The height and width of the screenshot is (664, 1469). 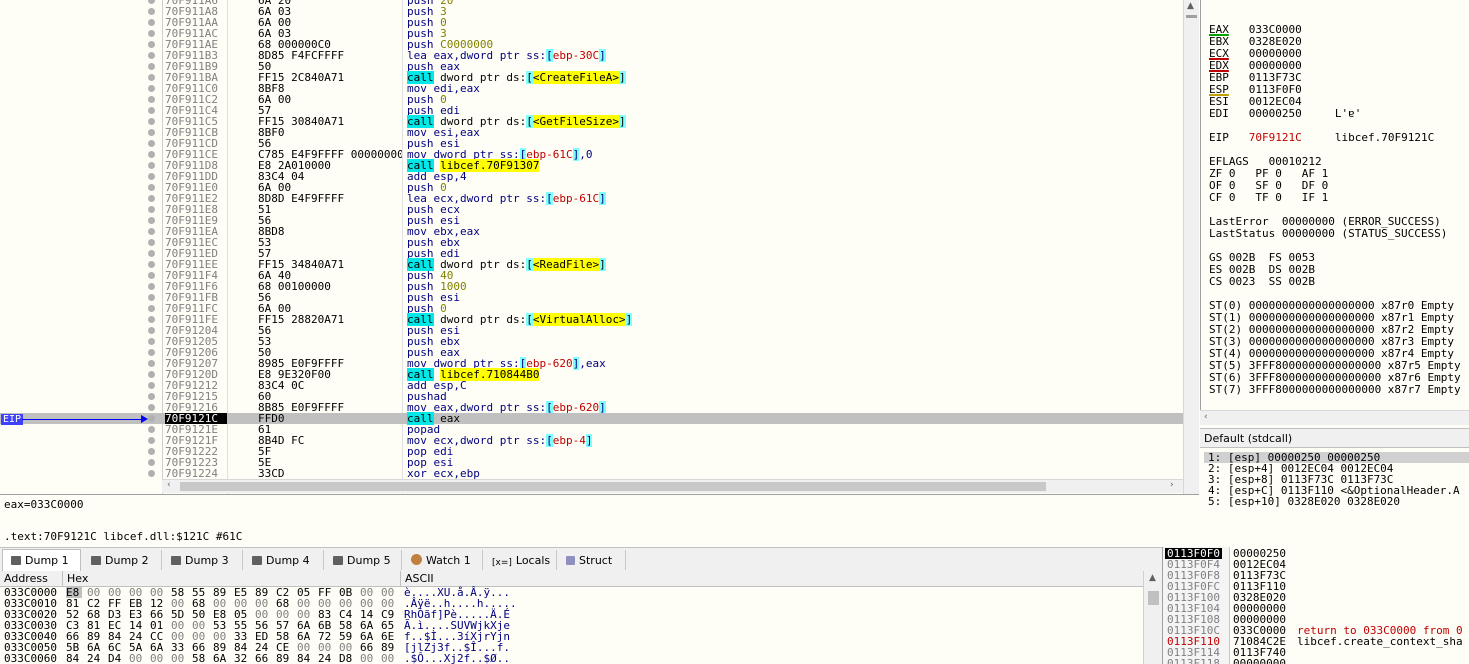 I want to click on disasm-row: 70F911F4 6A 40 push 40, so click(x=591, y=275).